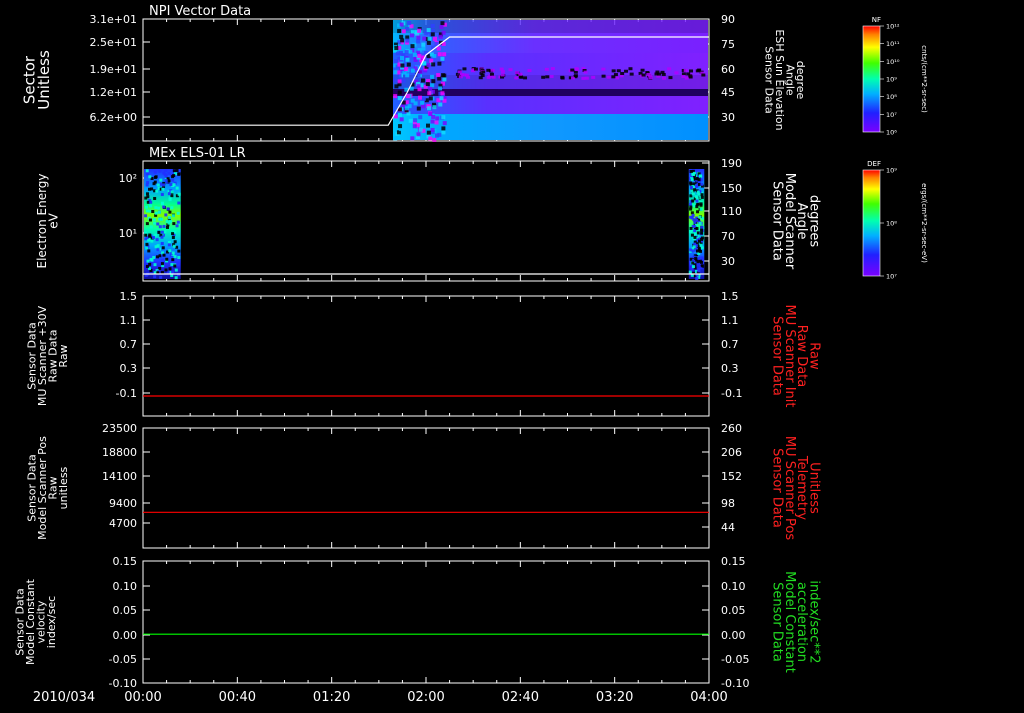 This screenshot has width=1024, height=713. Describe the element at coordinates (728, 503) in the screenshot. I see `y-tick-label-right: 98` at that location.